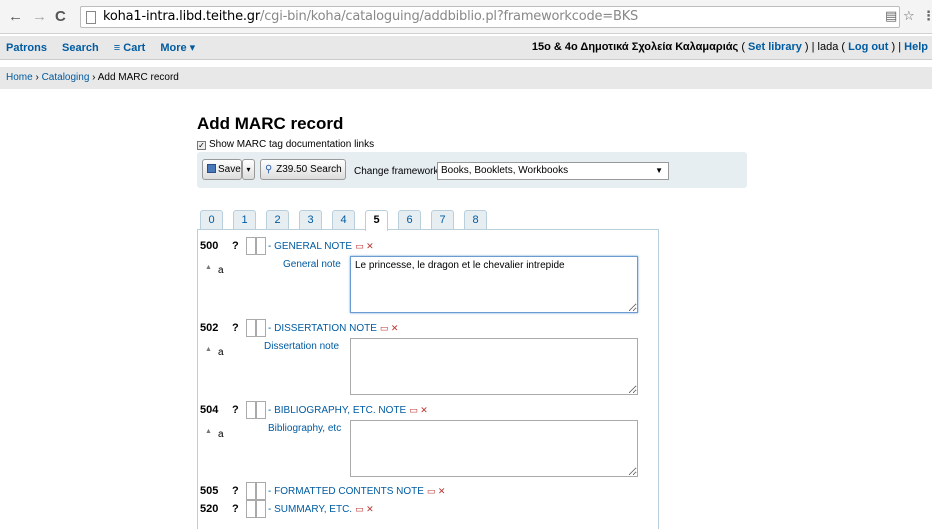 The width and height of the screenshot is (932, 529). I want to click on help-sep: ) |, so click(896, 47).